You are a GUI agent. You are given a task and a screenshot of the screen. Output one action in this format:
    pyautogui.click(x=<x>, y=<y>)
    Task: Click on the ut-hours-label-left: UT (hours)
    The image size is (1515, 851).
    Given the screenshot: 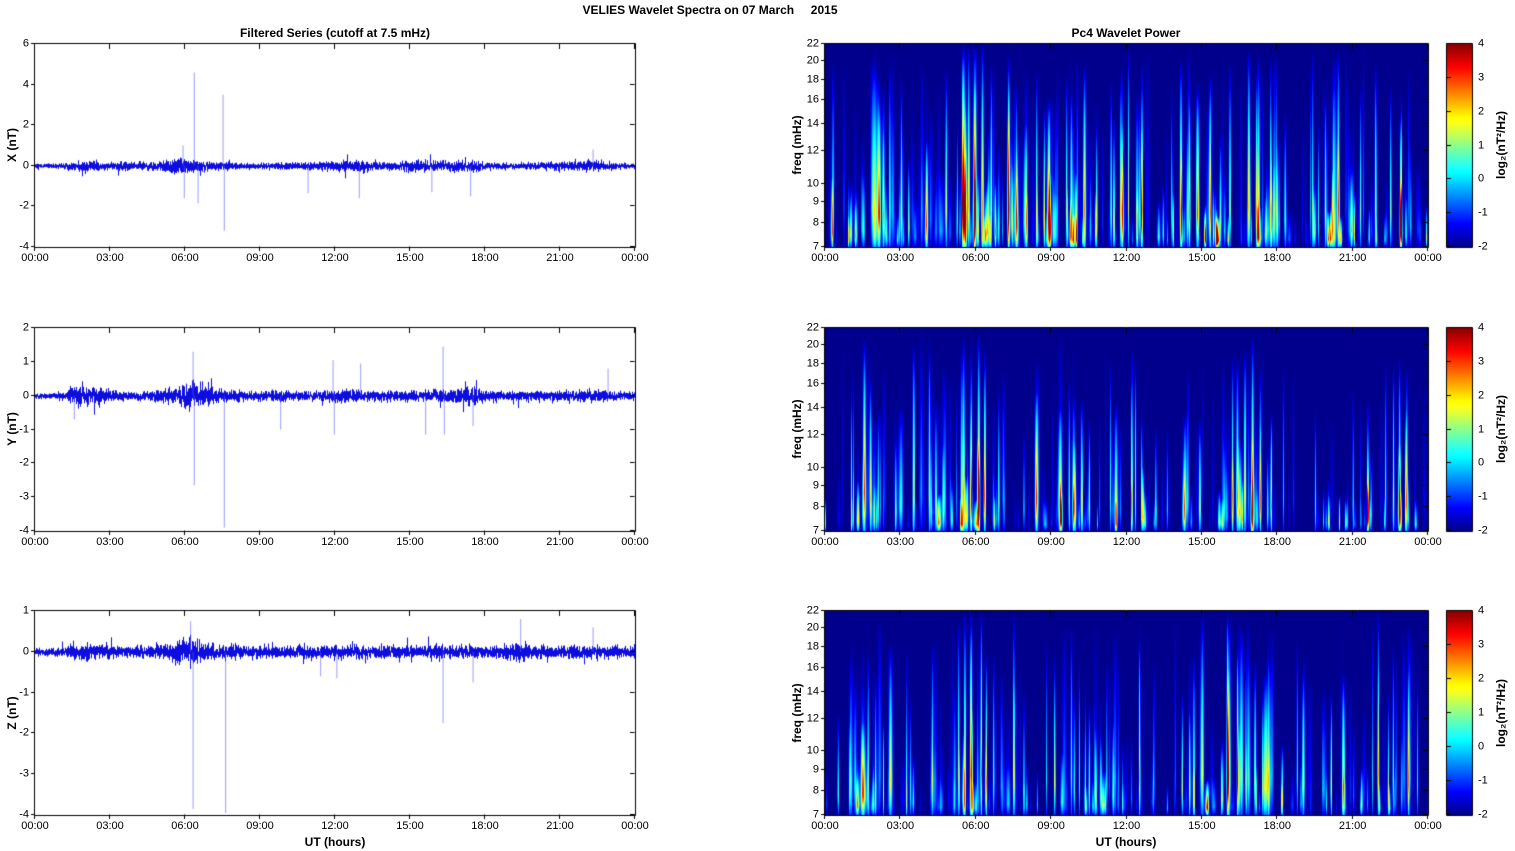 What is the action you would take?
    pyautogui.click(x=335, y=842)
    